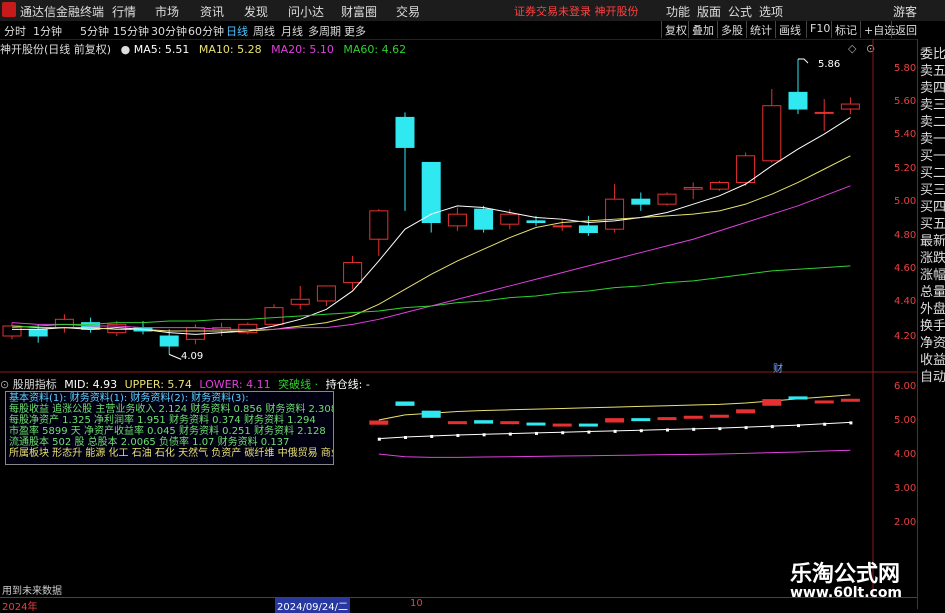 The image size is (945, 613). I want to click on month-label: 10, so click(416, 603).